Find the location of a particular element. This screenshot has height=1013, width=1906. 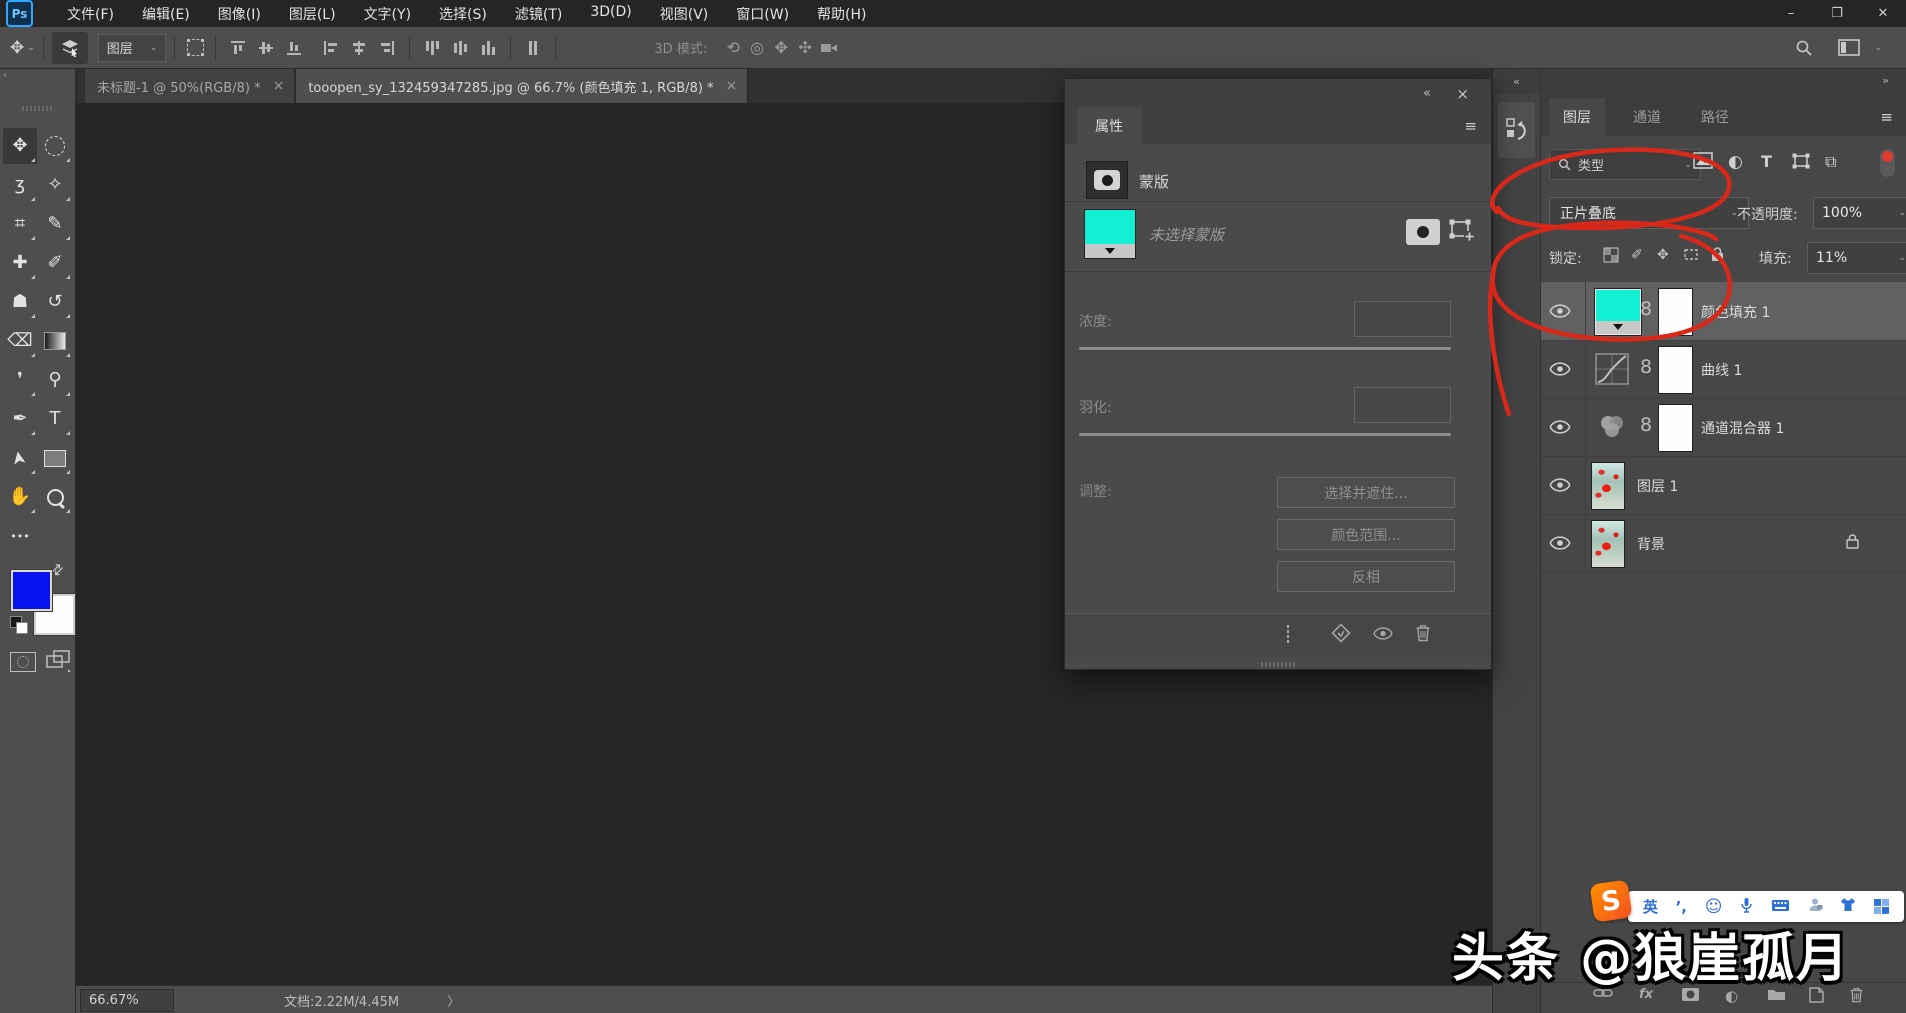

menu-item-edit: 编辑(E) is located at coordinates (166, 14).